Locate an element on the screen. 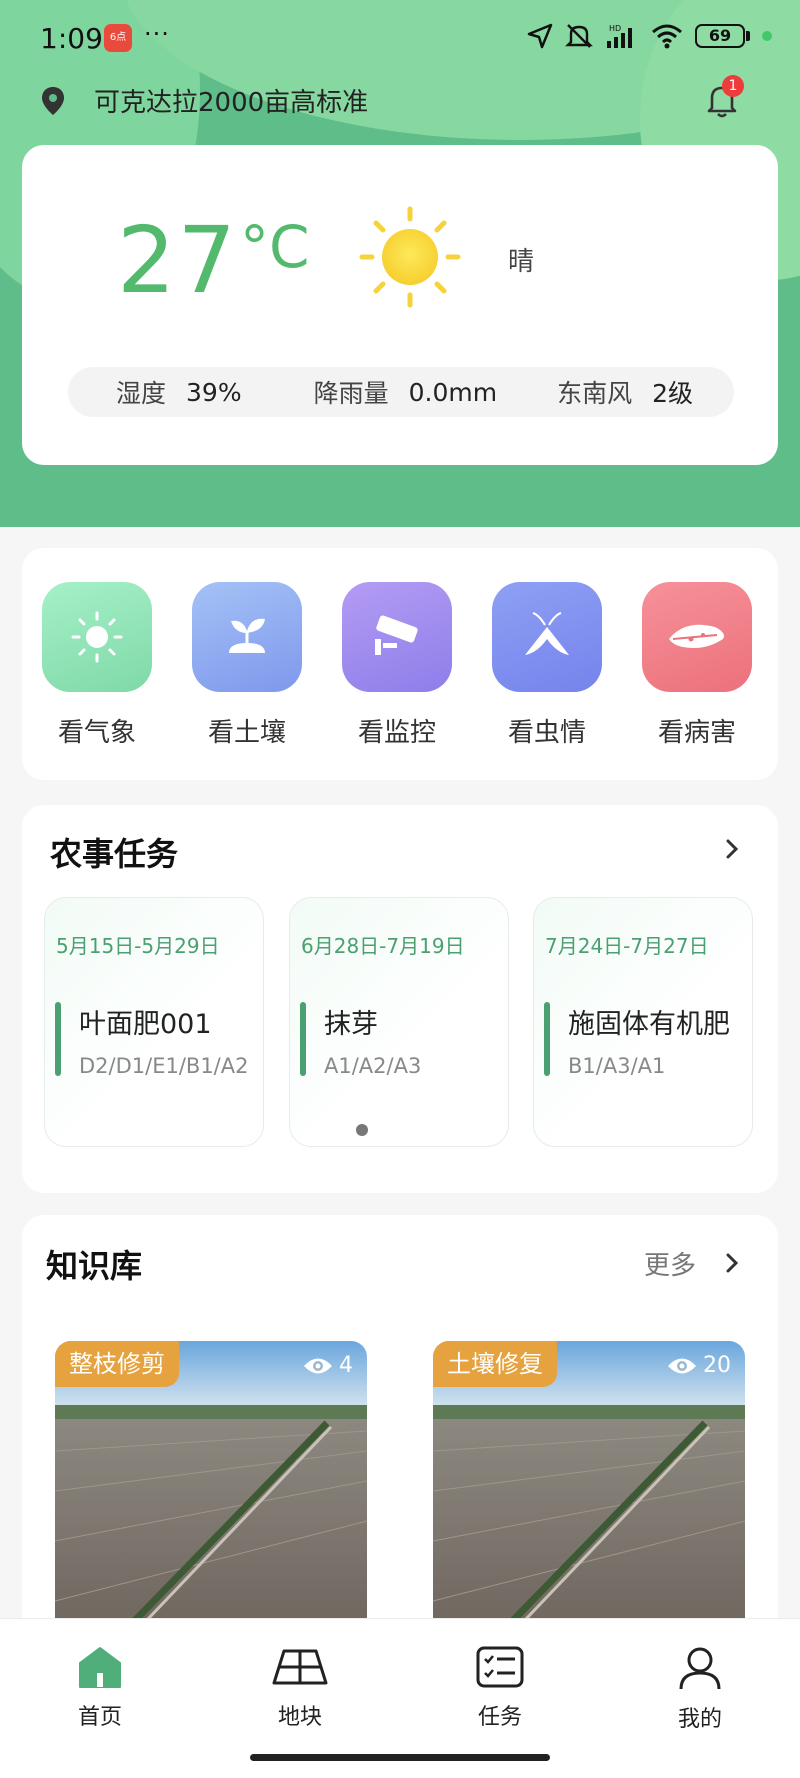 Image resolution: width=800 pixels, height=1778 pixels. location-name: 可克达拉2000亩高标准 is located at coordinates (231, 103).